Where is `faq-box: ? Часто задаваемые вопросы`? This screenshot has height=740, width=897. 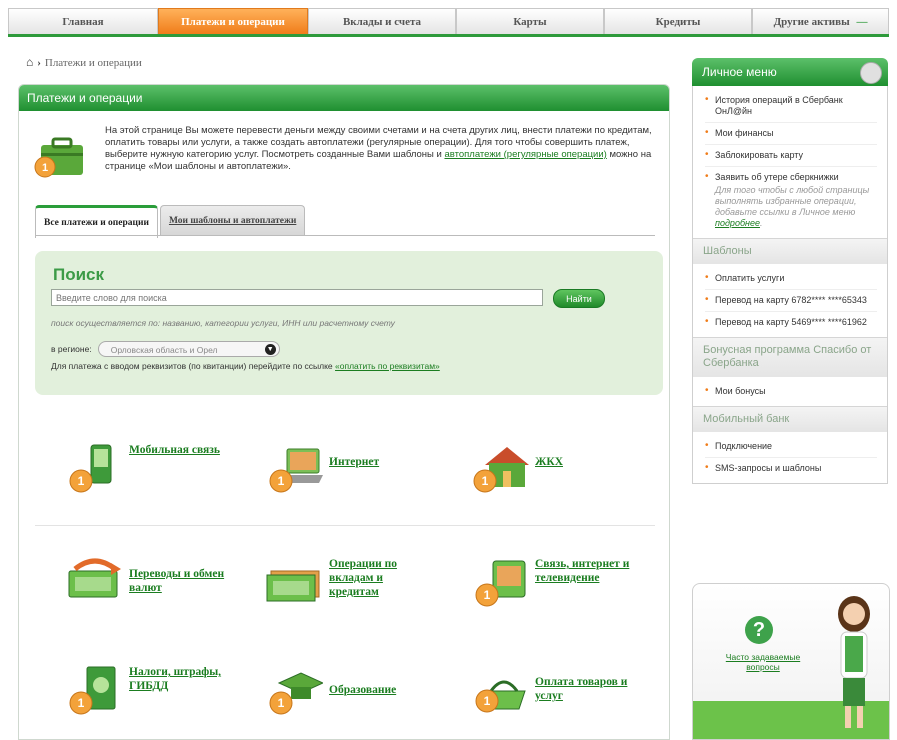
faq-box: ? Часто задаваемые вопросы is located at coordinates (791, 661).